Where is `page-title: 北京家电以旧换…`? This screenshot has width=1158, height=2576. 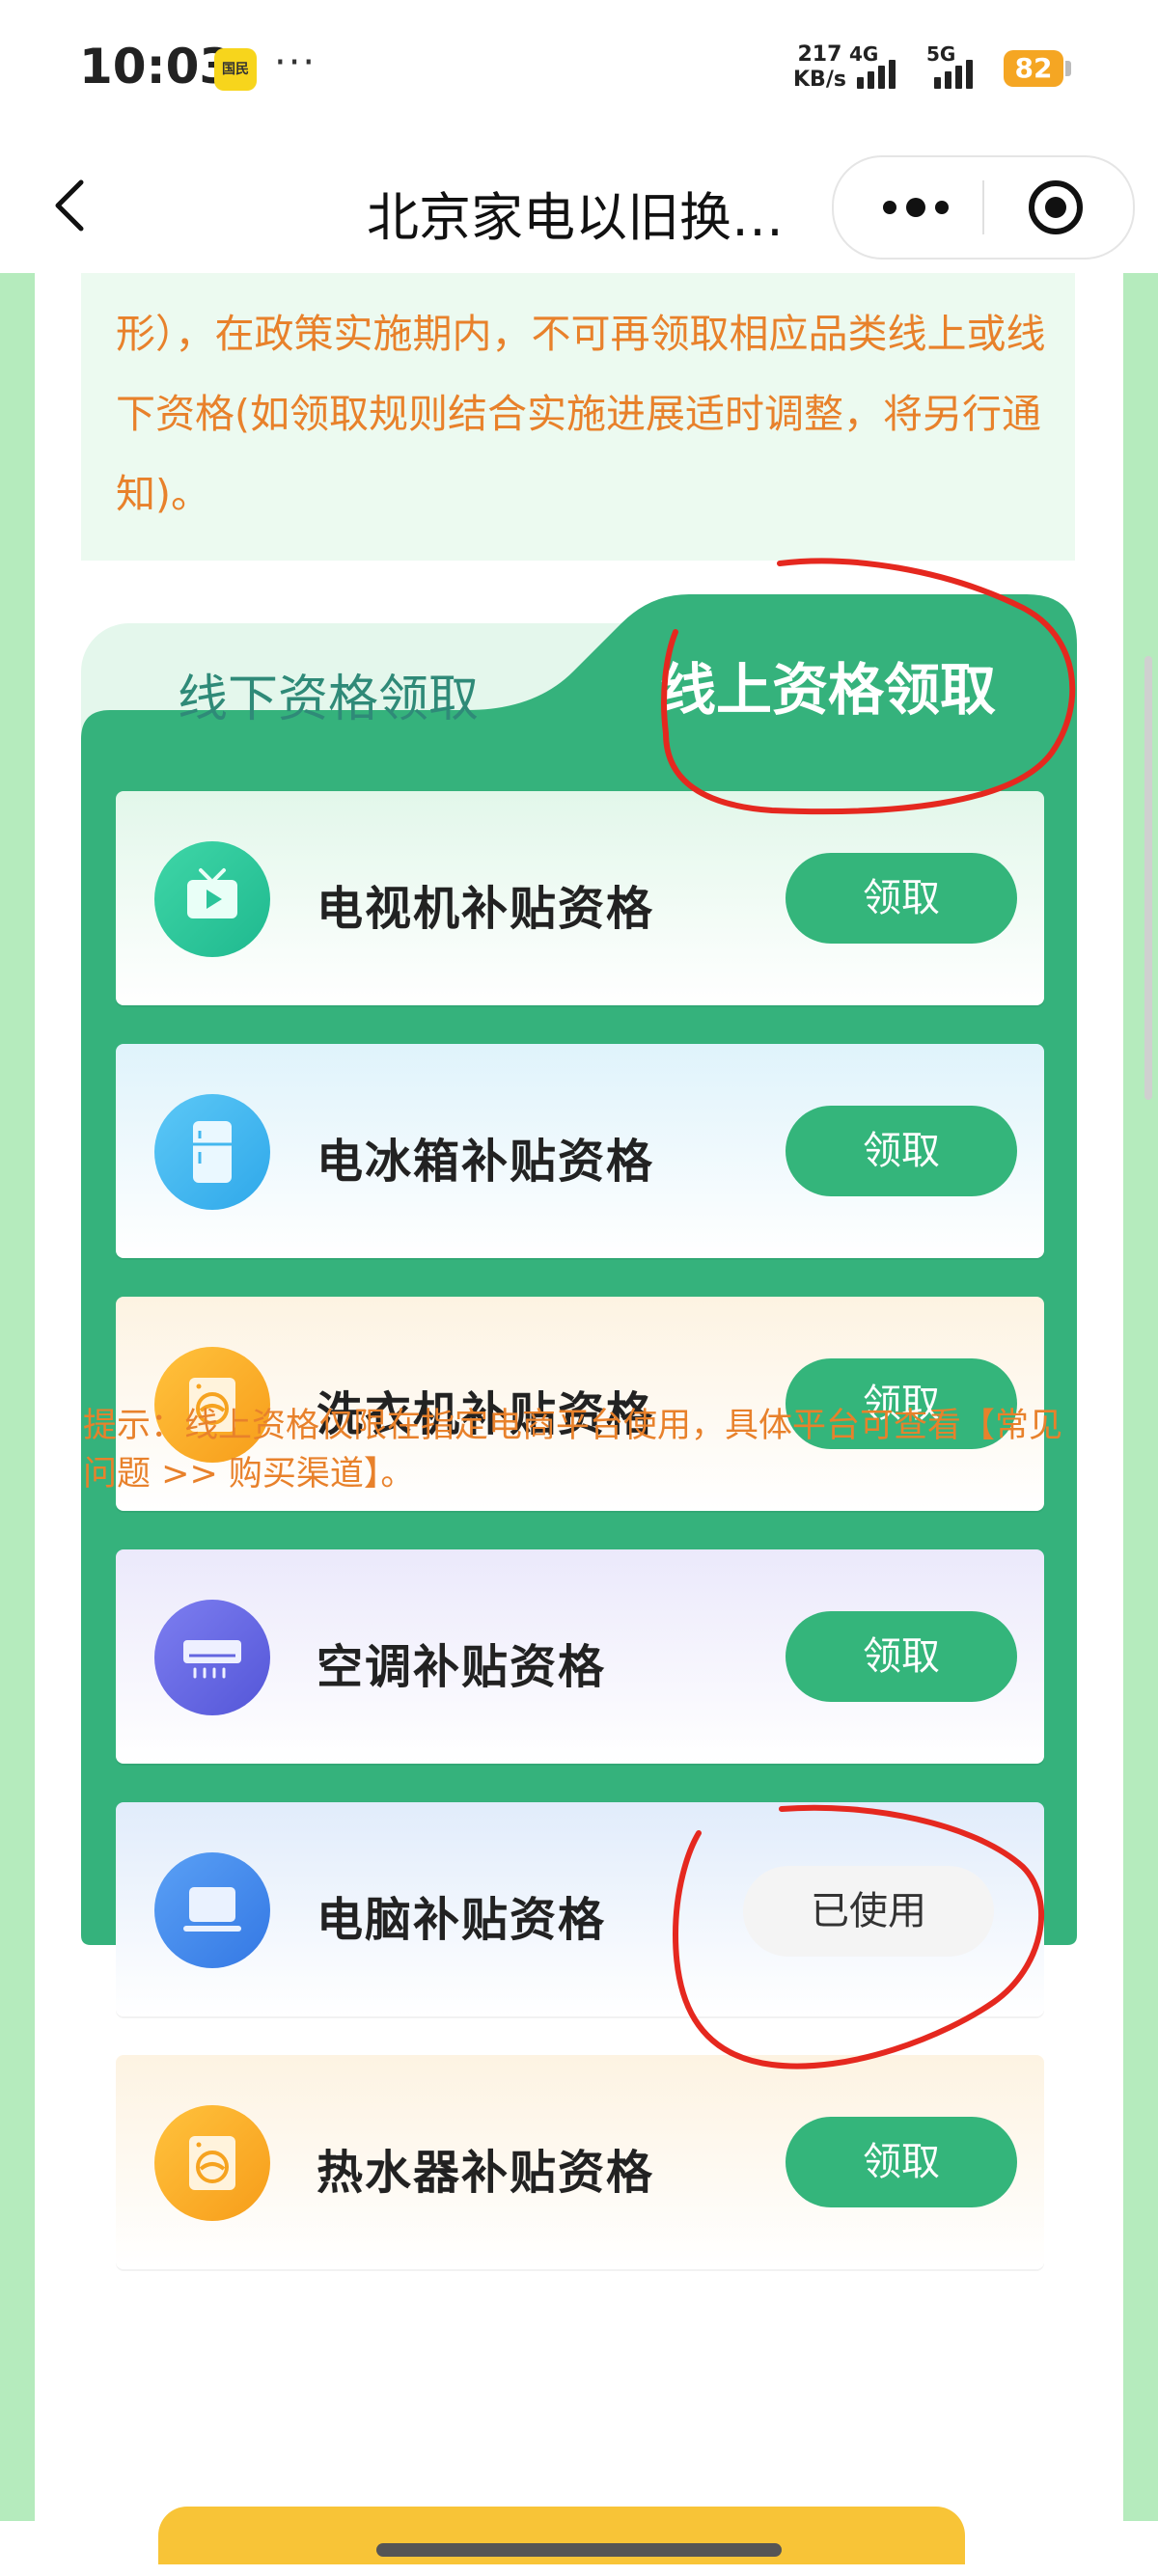
page-title: 北京家电以旧换… is located at coordinates (575, 217).